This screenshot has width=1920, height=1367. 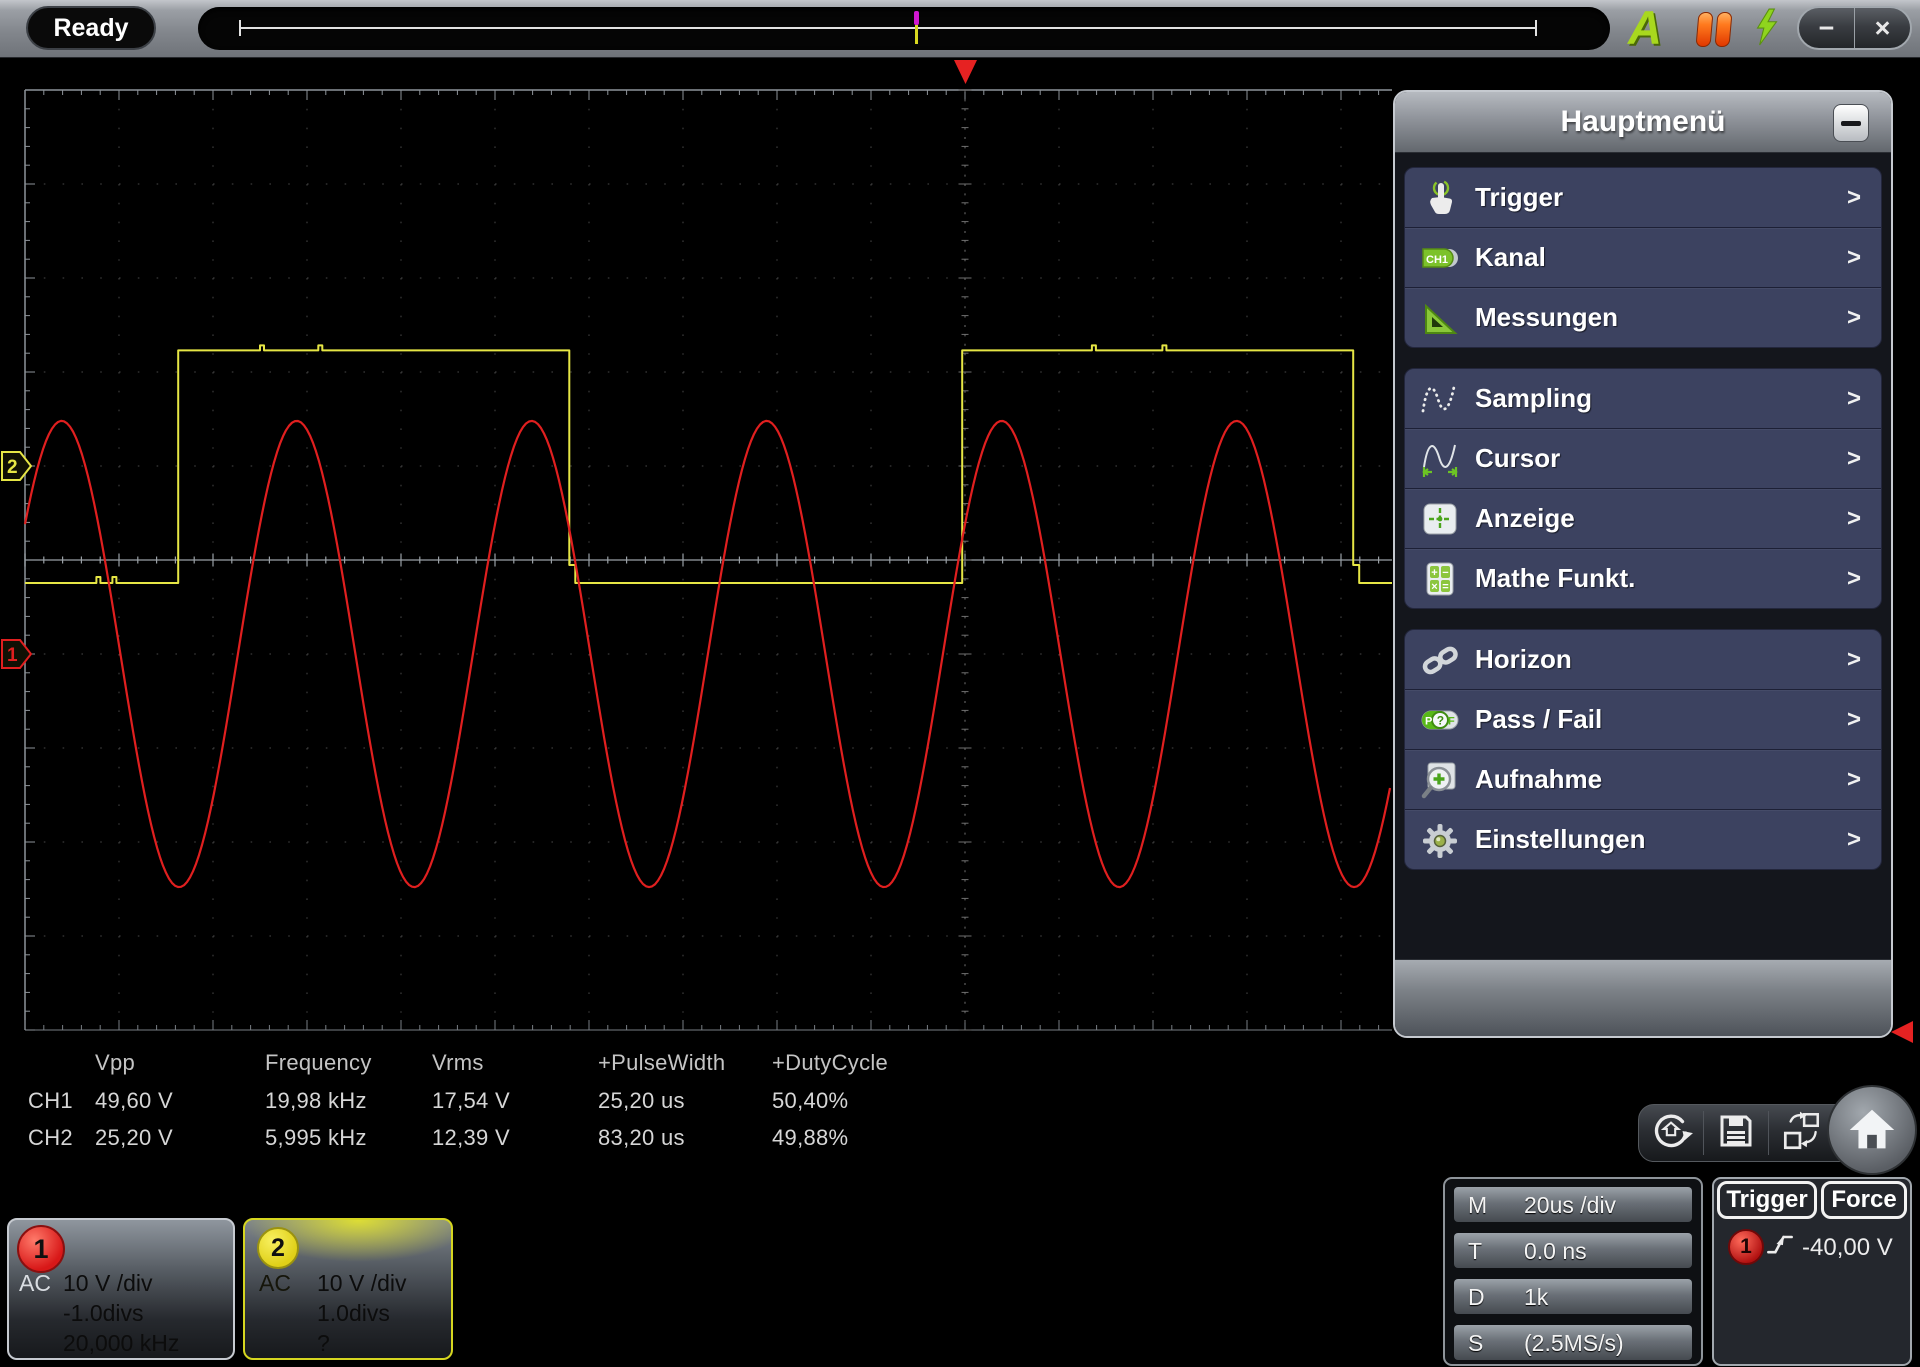 I want to click on trigger-time-arrow, so click(x=965, y=72).